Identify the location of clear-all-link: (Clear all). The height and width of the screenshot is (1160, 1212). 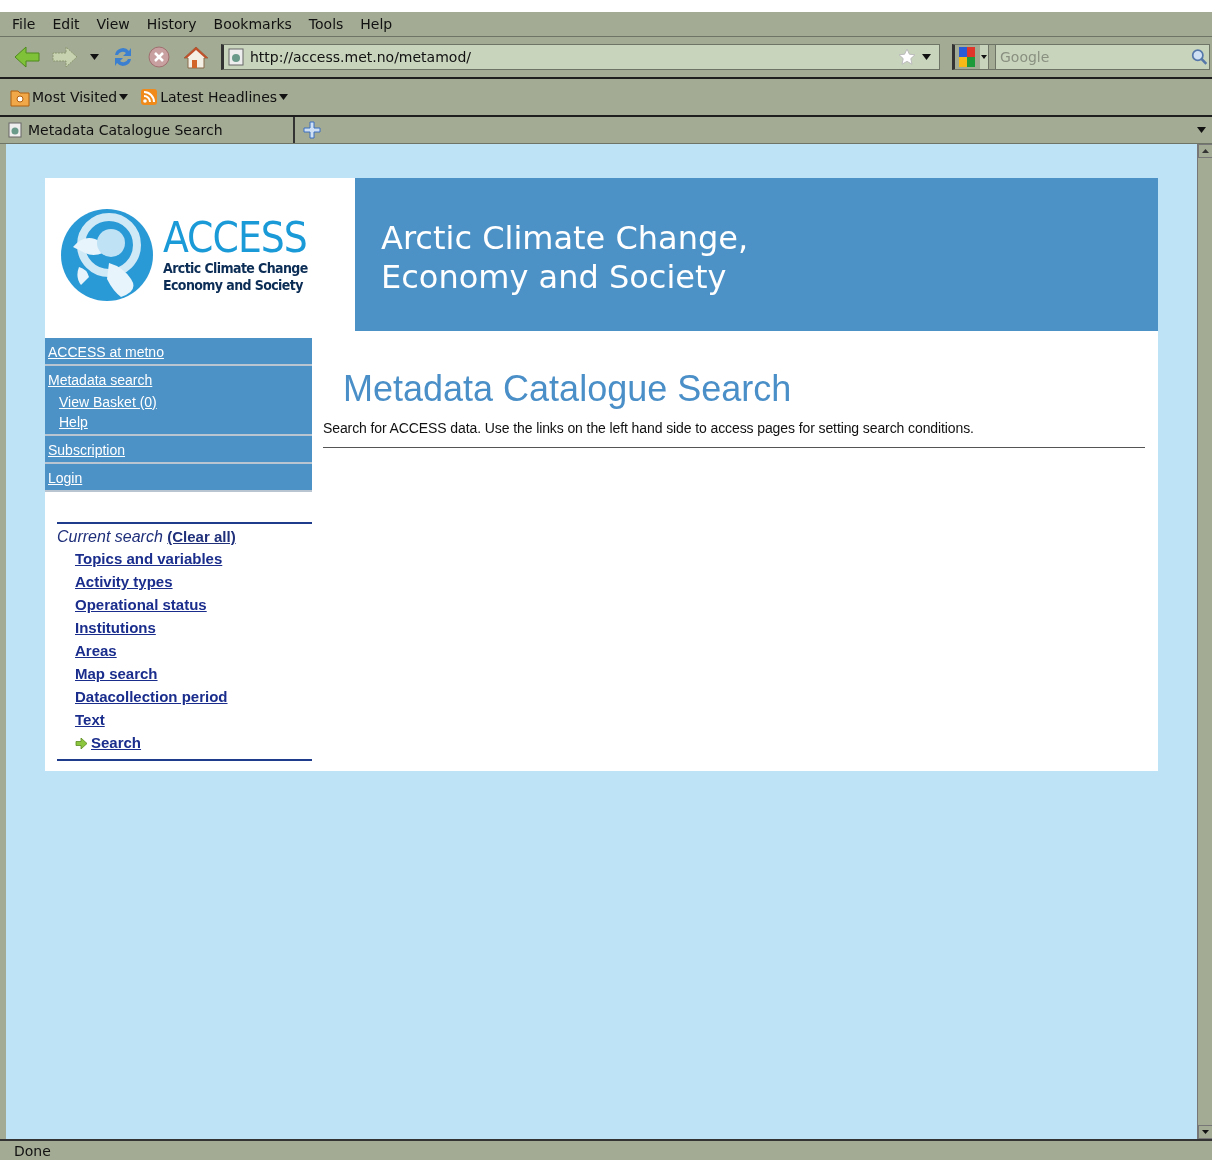
(201, 536).